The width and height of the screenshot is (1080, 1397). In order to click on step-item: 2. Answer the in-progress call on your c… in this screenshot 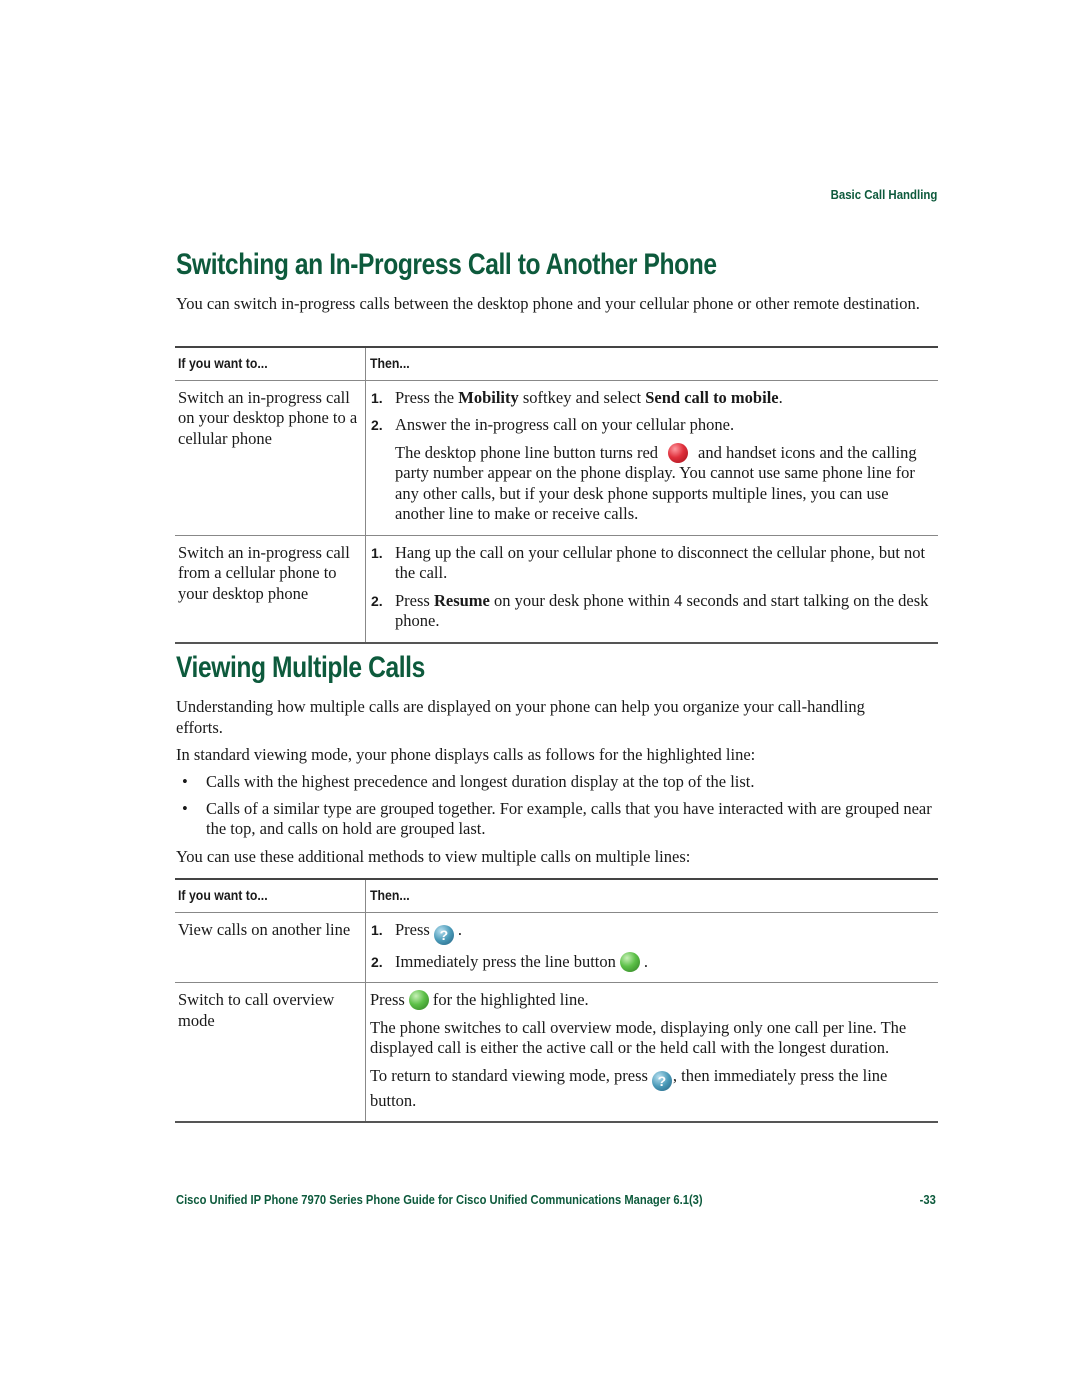, I will do `click(652, 470)`.